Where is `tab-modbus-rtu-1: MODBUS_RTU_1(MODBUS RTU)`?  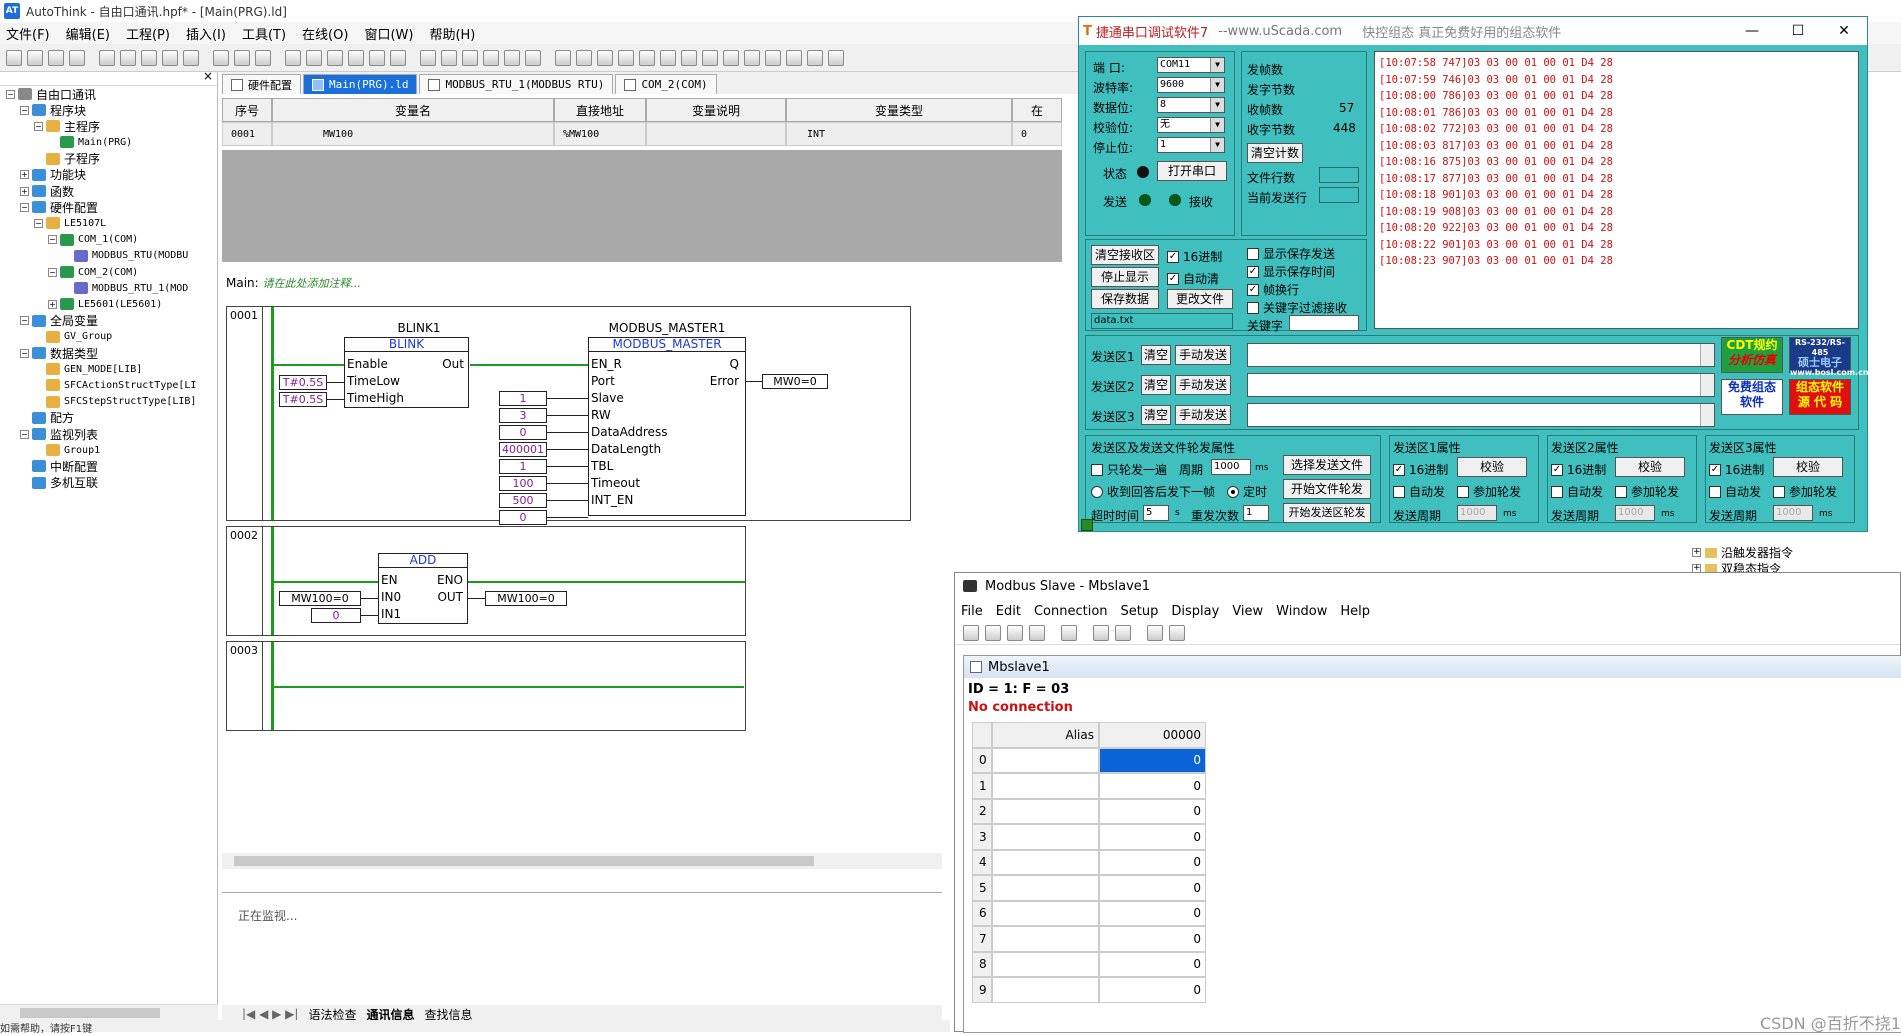
tab-modbus-rtu-1: MODBUS_RTU_1(MODBUS RTU) is located at coordinates (516, 84).